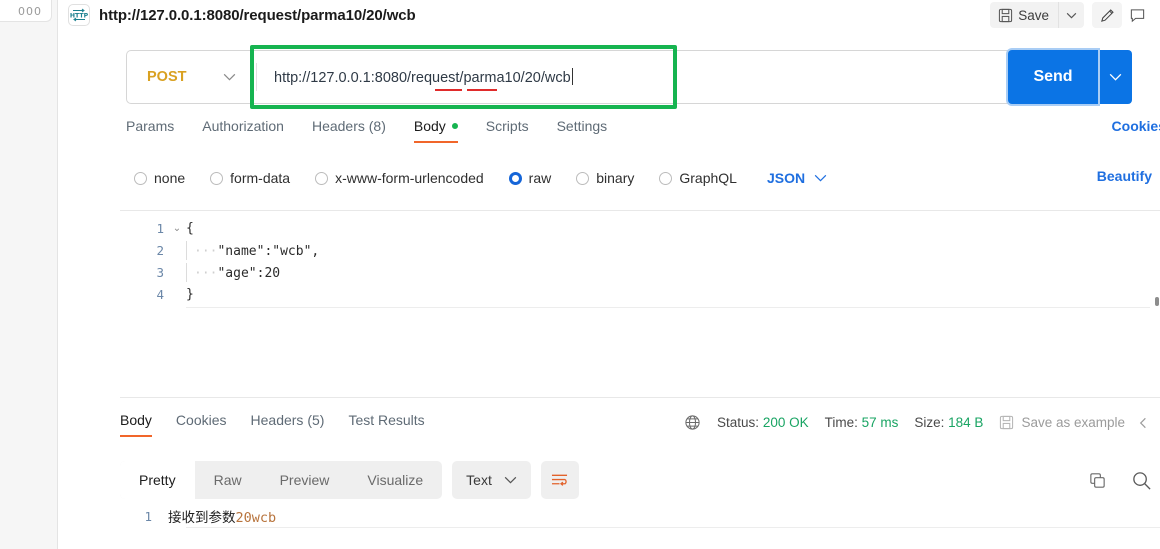 The height and width of the screenshot is (549, 1160). I want to click on size-value: 184 B, so click(966, 422).